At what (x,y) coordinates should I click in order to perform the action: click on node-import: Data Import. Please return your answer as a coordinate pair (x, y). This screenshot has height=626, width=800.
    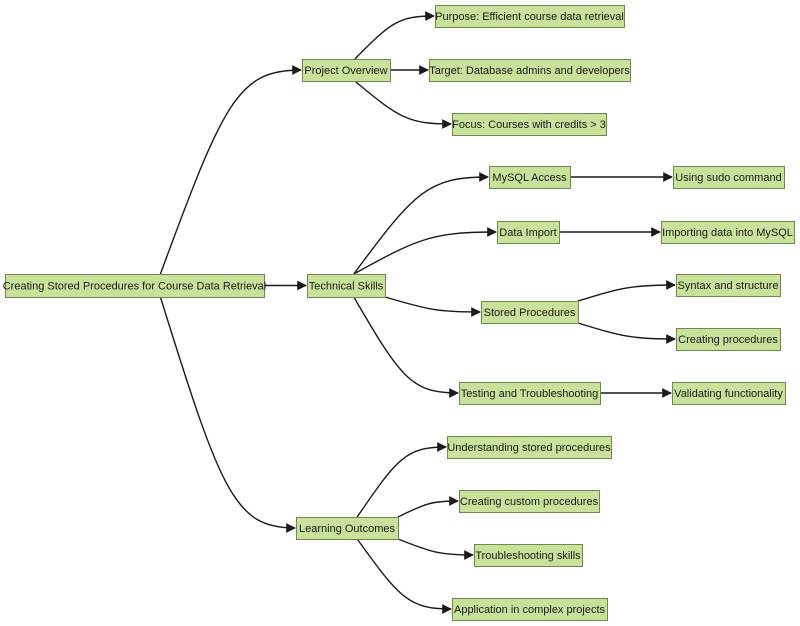
    Looking at the image, I should click on (528, 232).